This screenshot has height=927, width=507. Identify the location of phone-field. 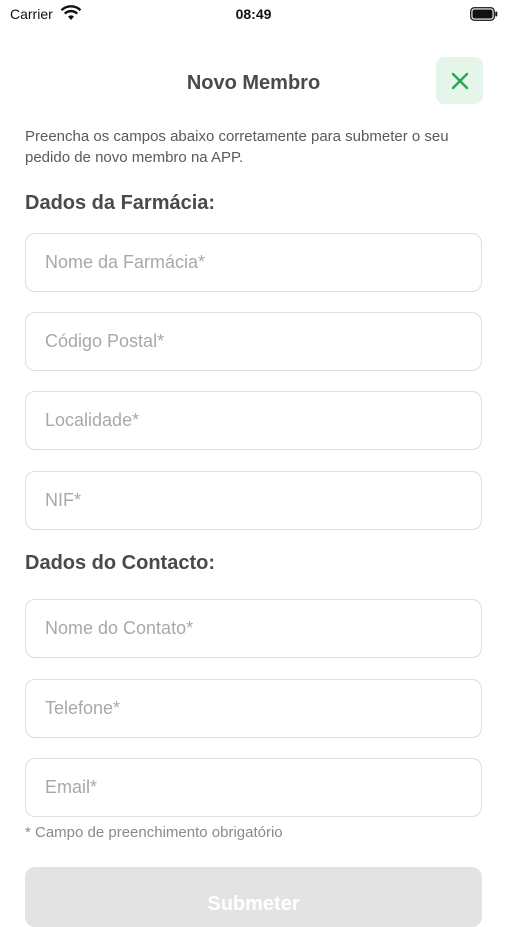
(253, 708).